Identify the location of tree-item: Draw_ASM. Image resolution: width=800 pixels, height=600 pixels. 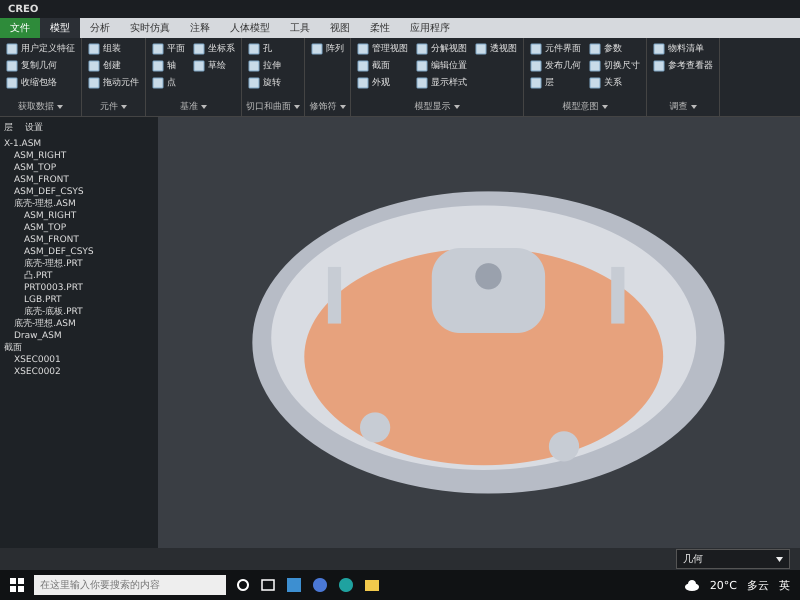
(79, 336).